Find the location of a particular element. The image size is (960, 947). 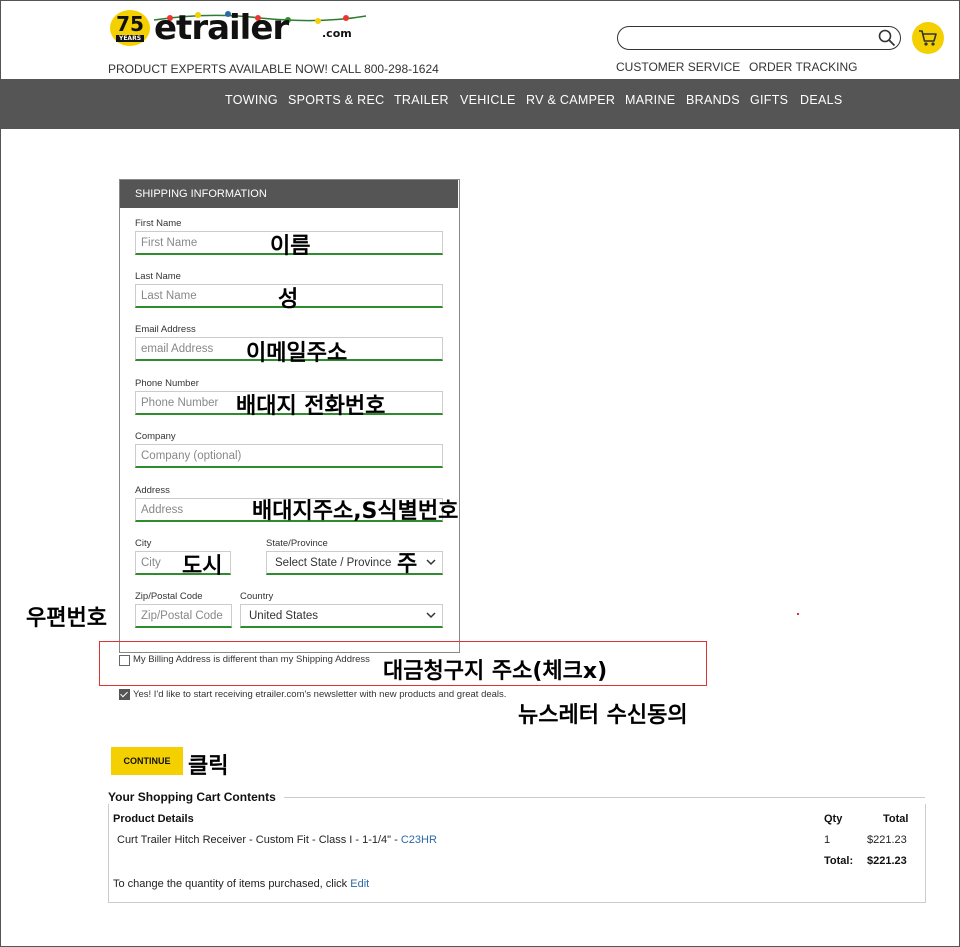

cart-header-total: Total is located at coordinates (896, 819).